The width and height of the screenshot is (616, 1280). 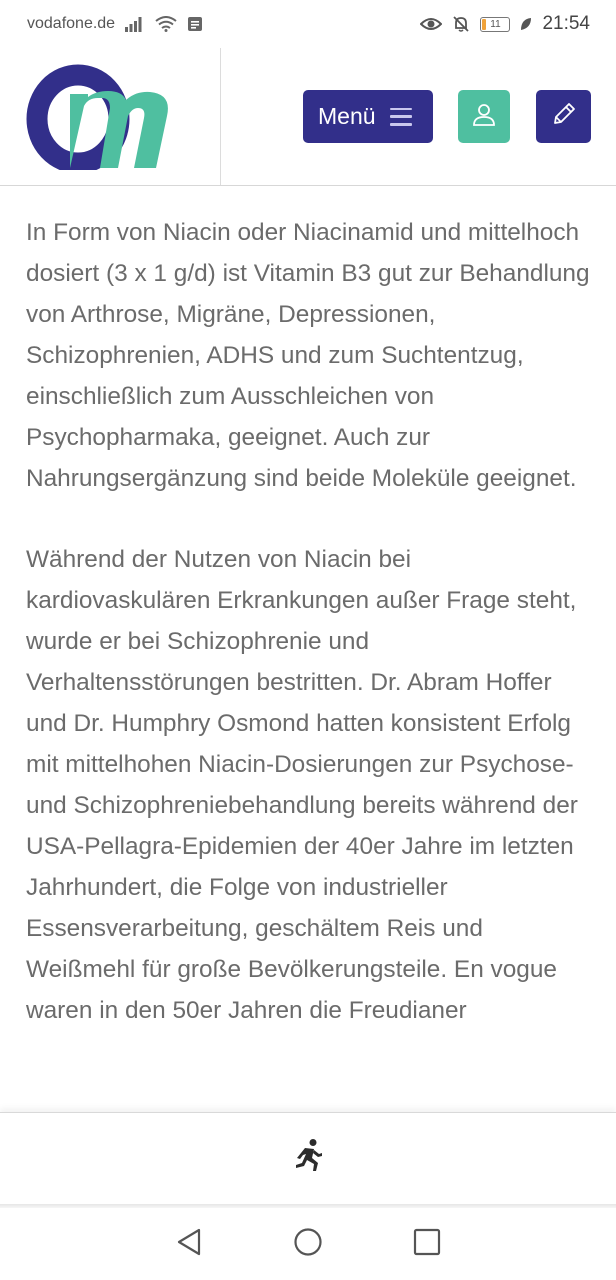 I want to click on leaf-icon, so click(x=526, y=24).